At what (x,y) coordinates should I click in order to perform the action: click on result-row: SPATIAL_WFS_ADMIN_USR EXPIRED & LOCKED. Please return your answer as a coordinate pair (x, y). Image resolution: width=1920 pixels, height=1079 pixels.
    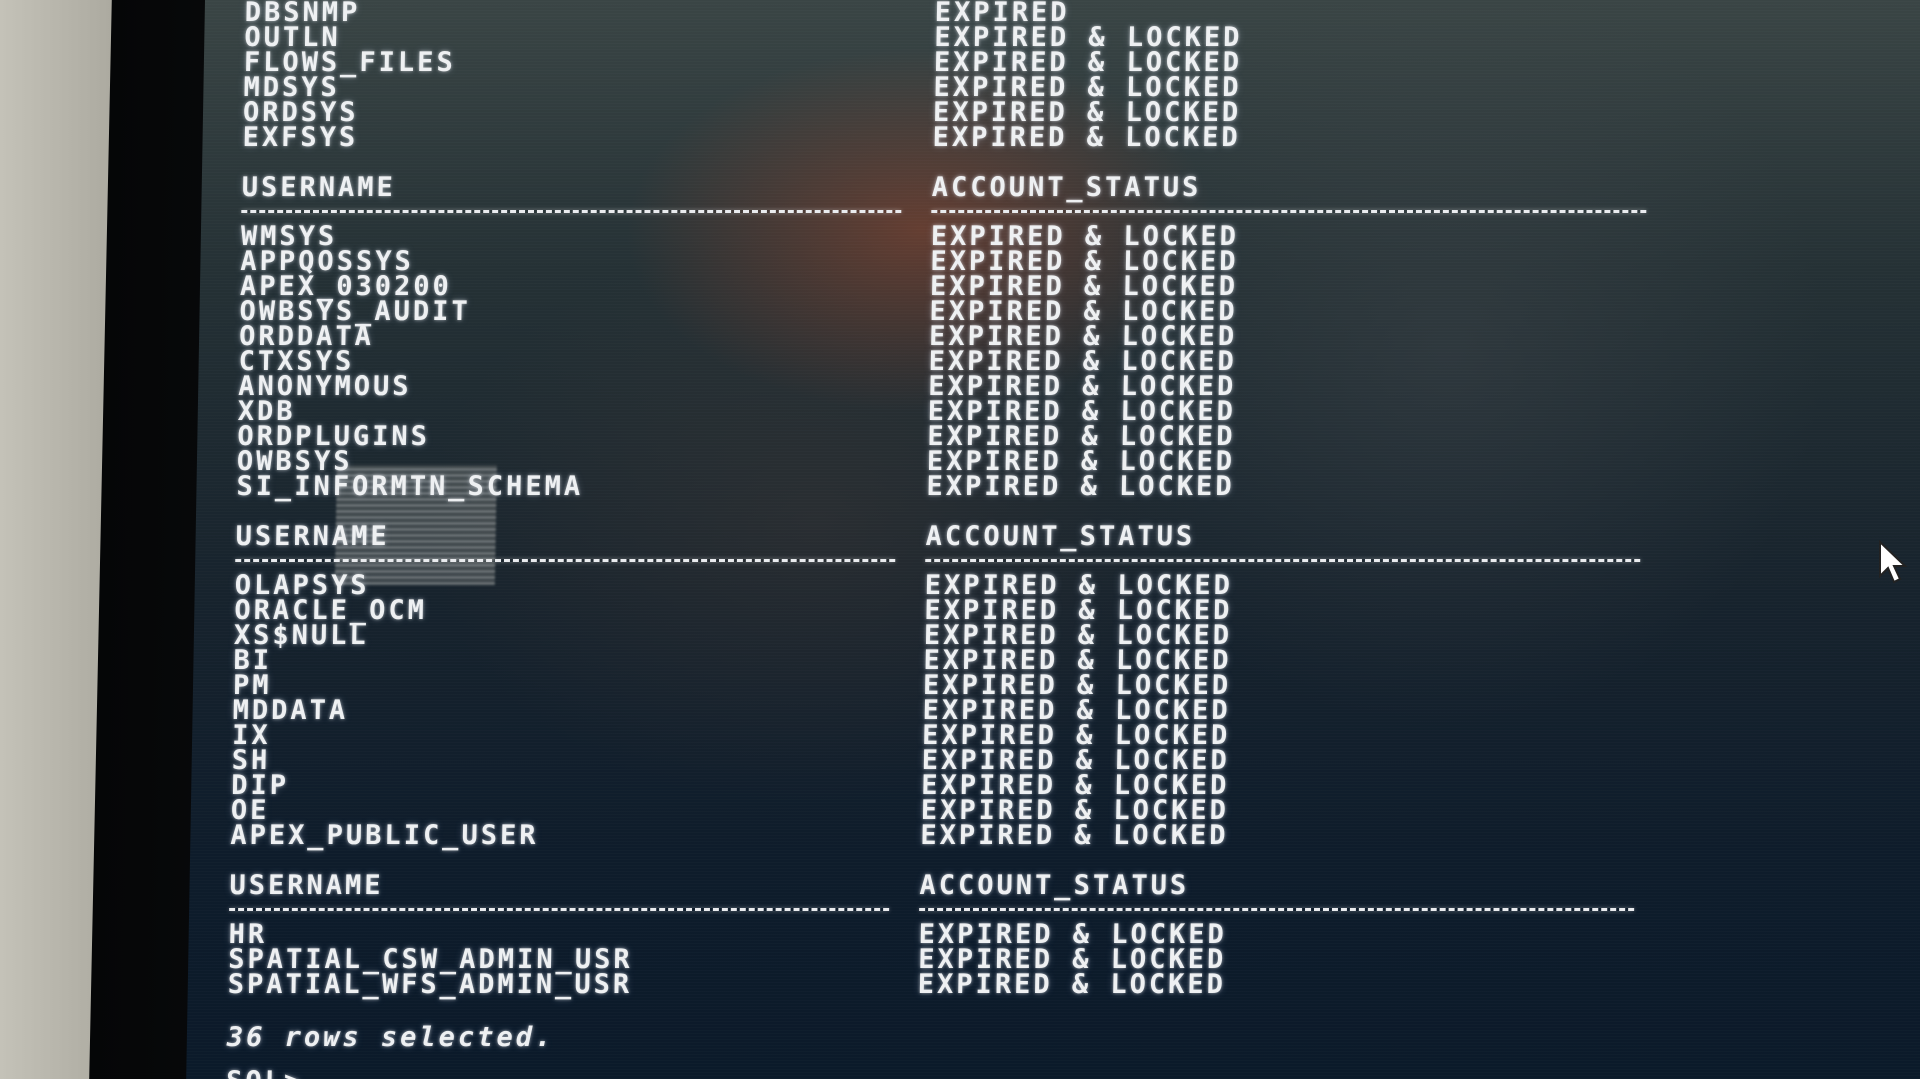
    Looking at the image, I should click on (1017, 984).